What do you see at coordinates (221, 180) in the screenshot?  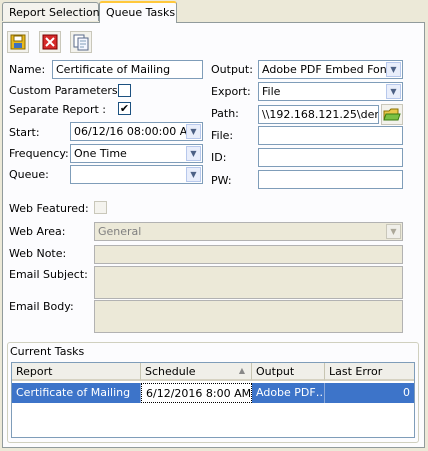 I see `pw-label: PW:` at bounding box center [221, 180].